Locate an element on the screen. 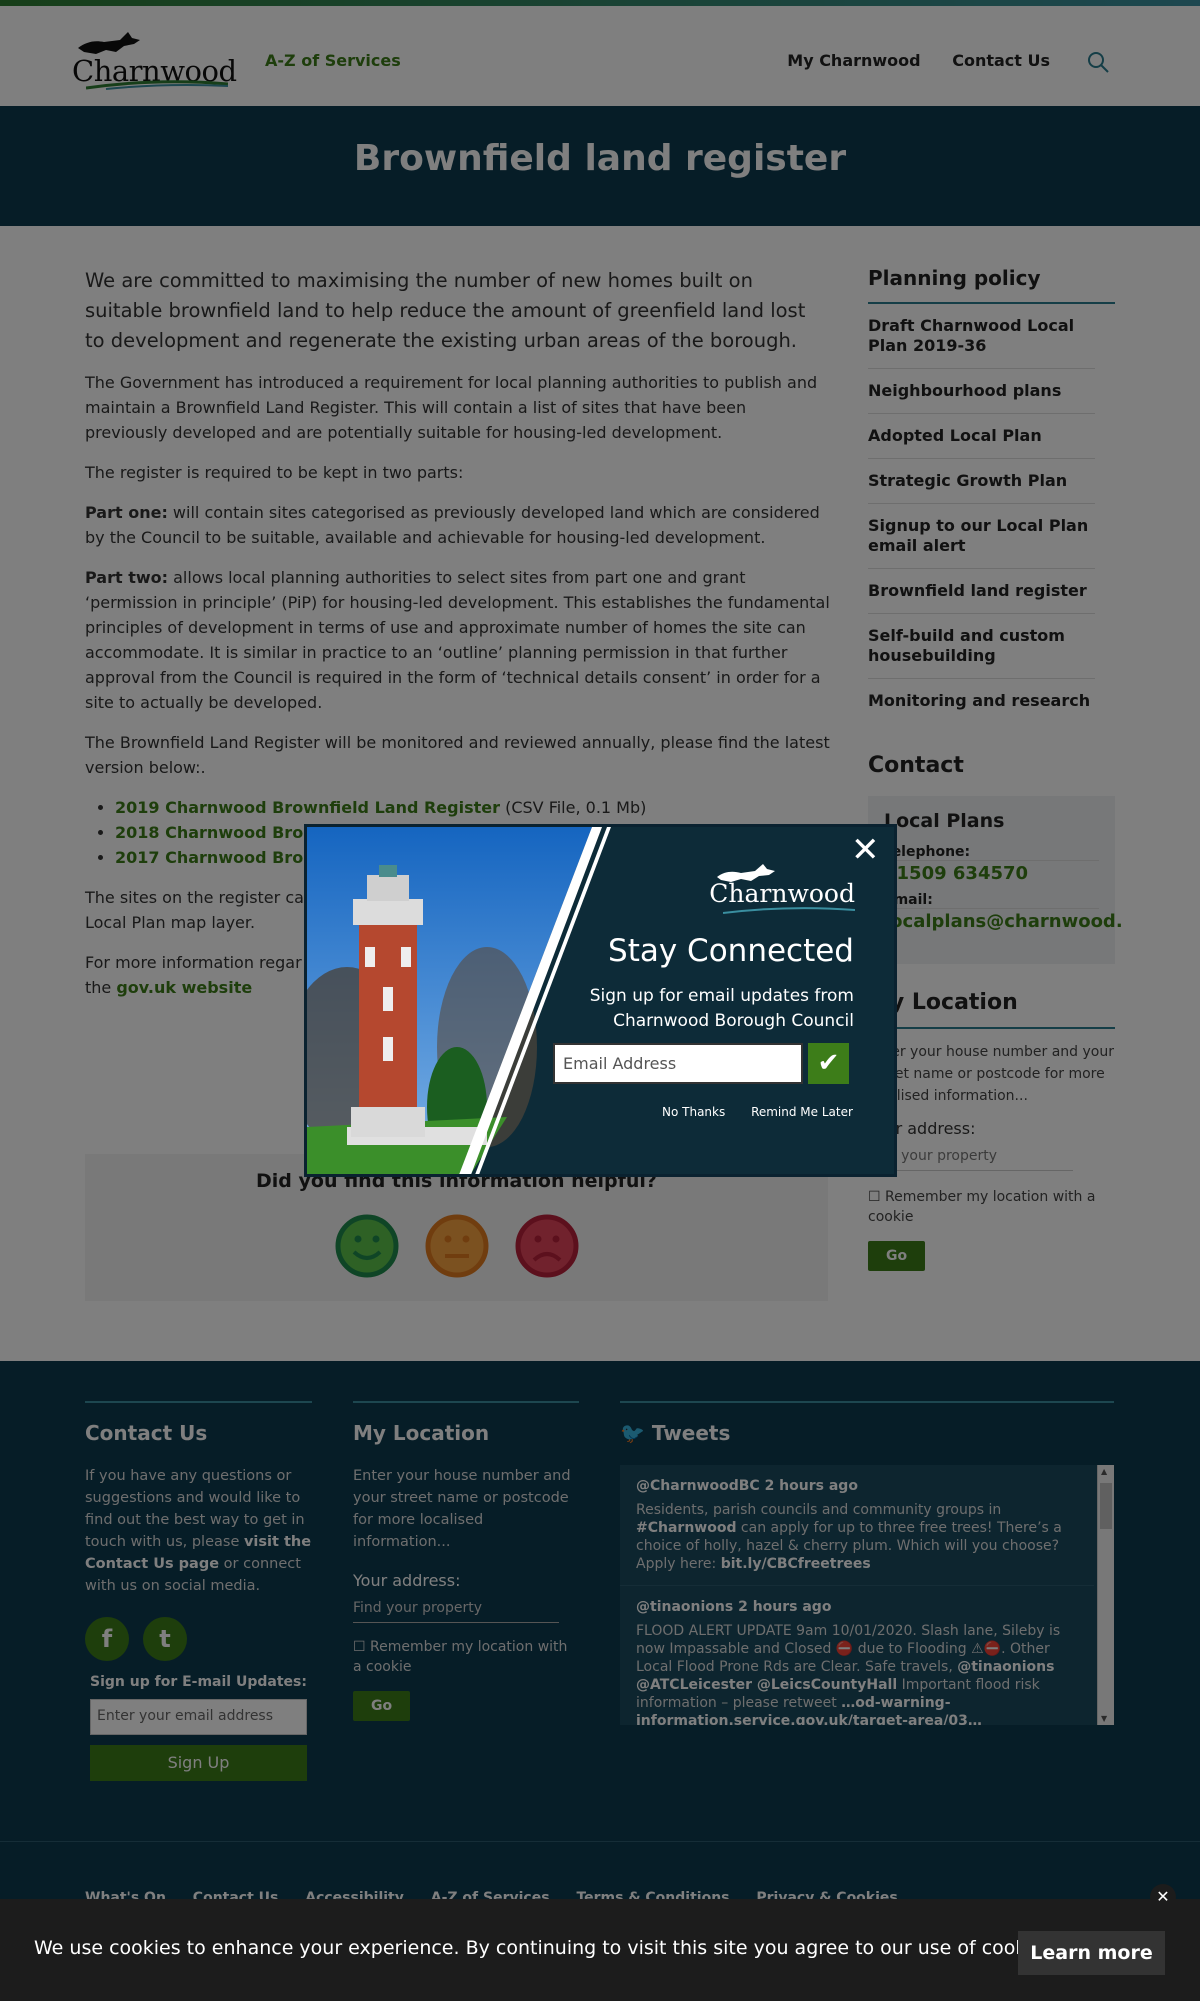  modal-logo-wordmark: Charnwood is located at coordinates (782, 893).